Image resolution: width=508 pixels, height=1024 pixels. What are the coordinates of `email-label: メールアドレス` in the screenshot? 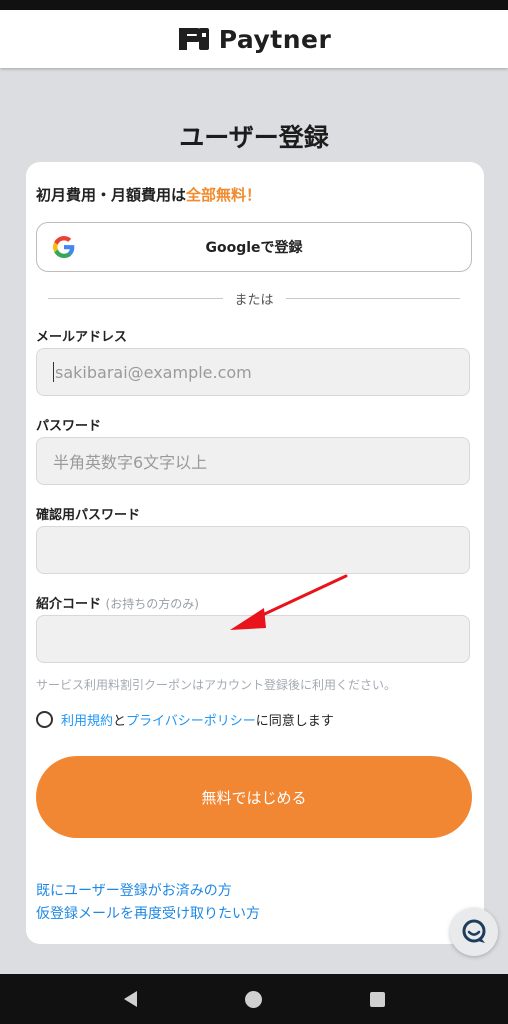 It's located at (82, 337).